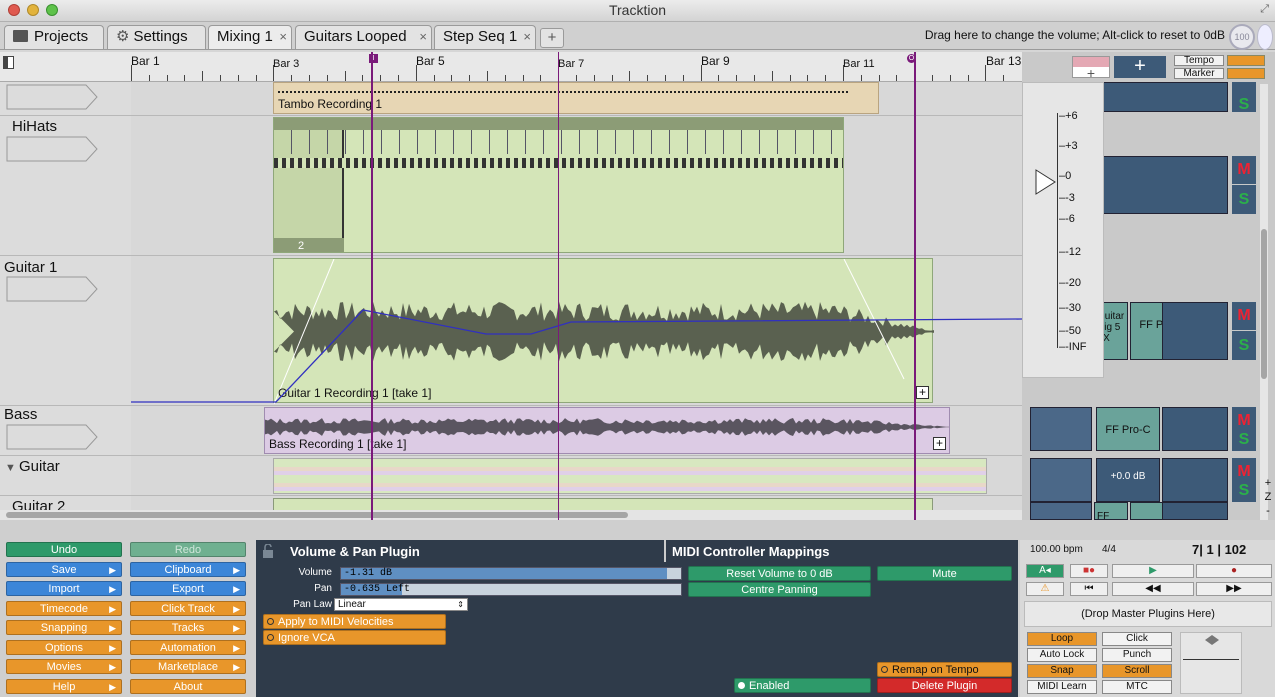 The image size is (1275, 697). Describe the element at coordinates (1153, 571) in the screenshot. I see `play-button: ▶` at that location.